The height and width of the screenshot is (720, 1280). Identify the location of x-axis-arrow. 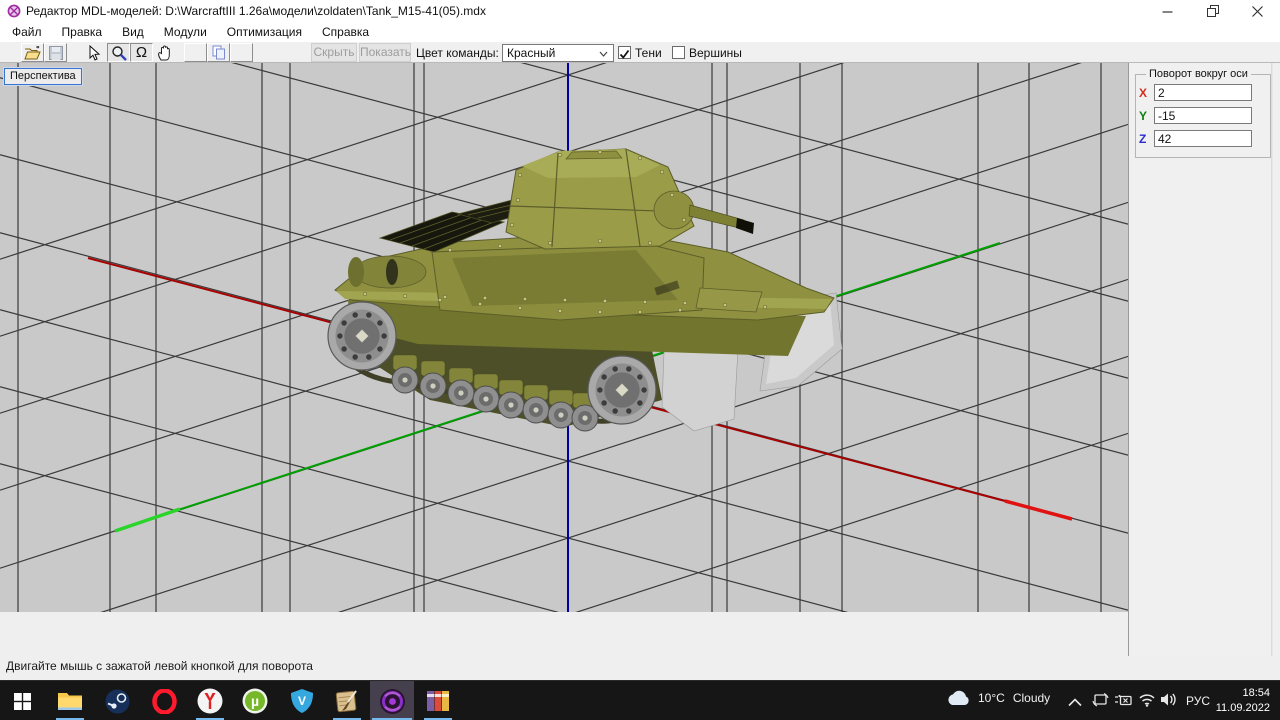
(1038, 510).